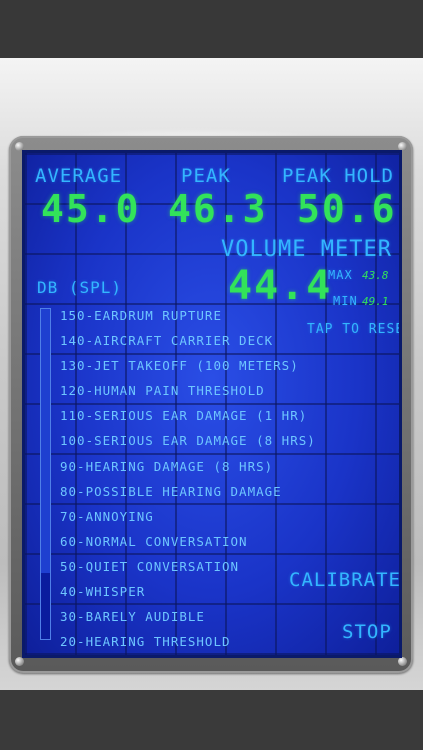 The width and height of the screenshot is (423, 750). I want to click on scale-item: 70-ANNOYING, so click(107, 516).